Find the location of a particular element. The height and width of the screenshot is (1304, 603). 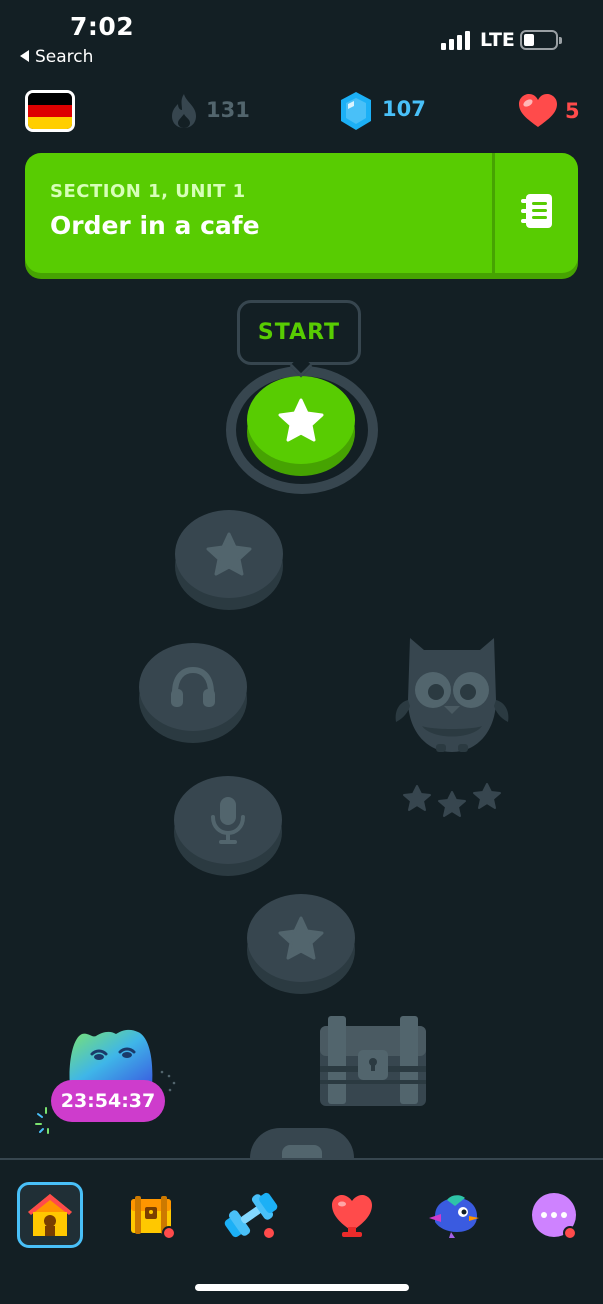

flame-icon is located at coordinates (184, 111).